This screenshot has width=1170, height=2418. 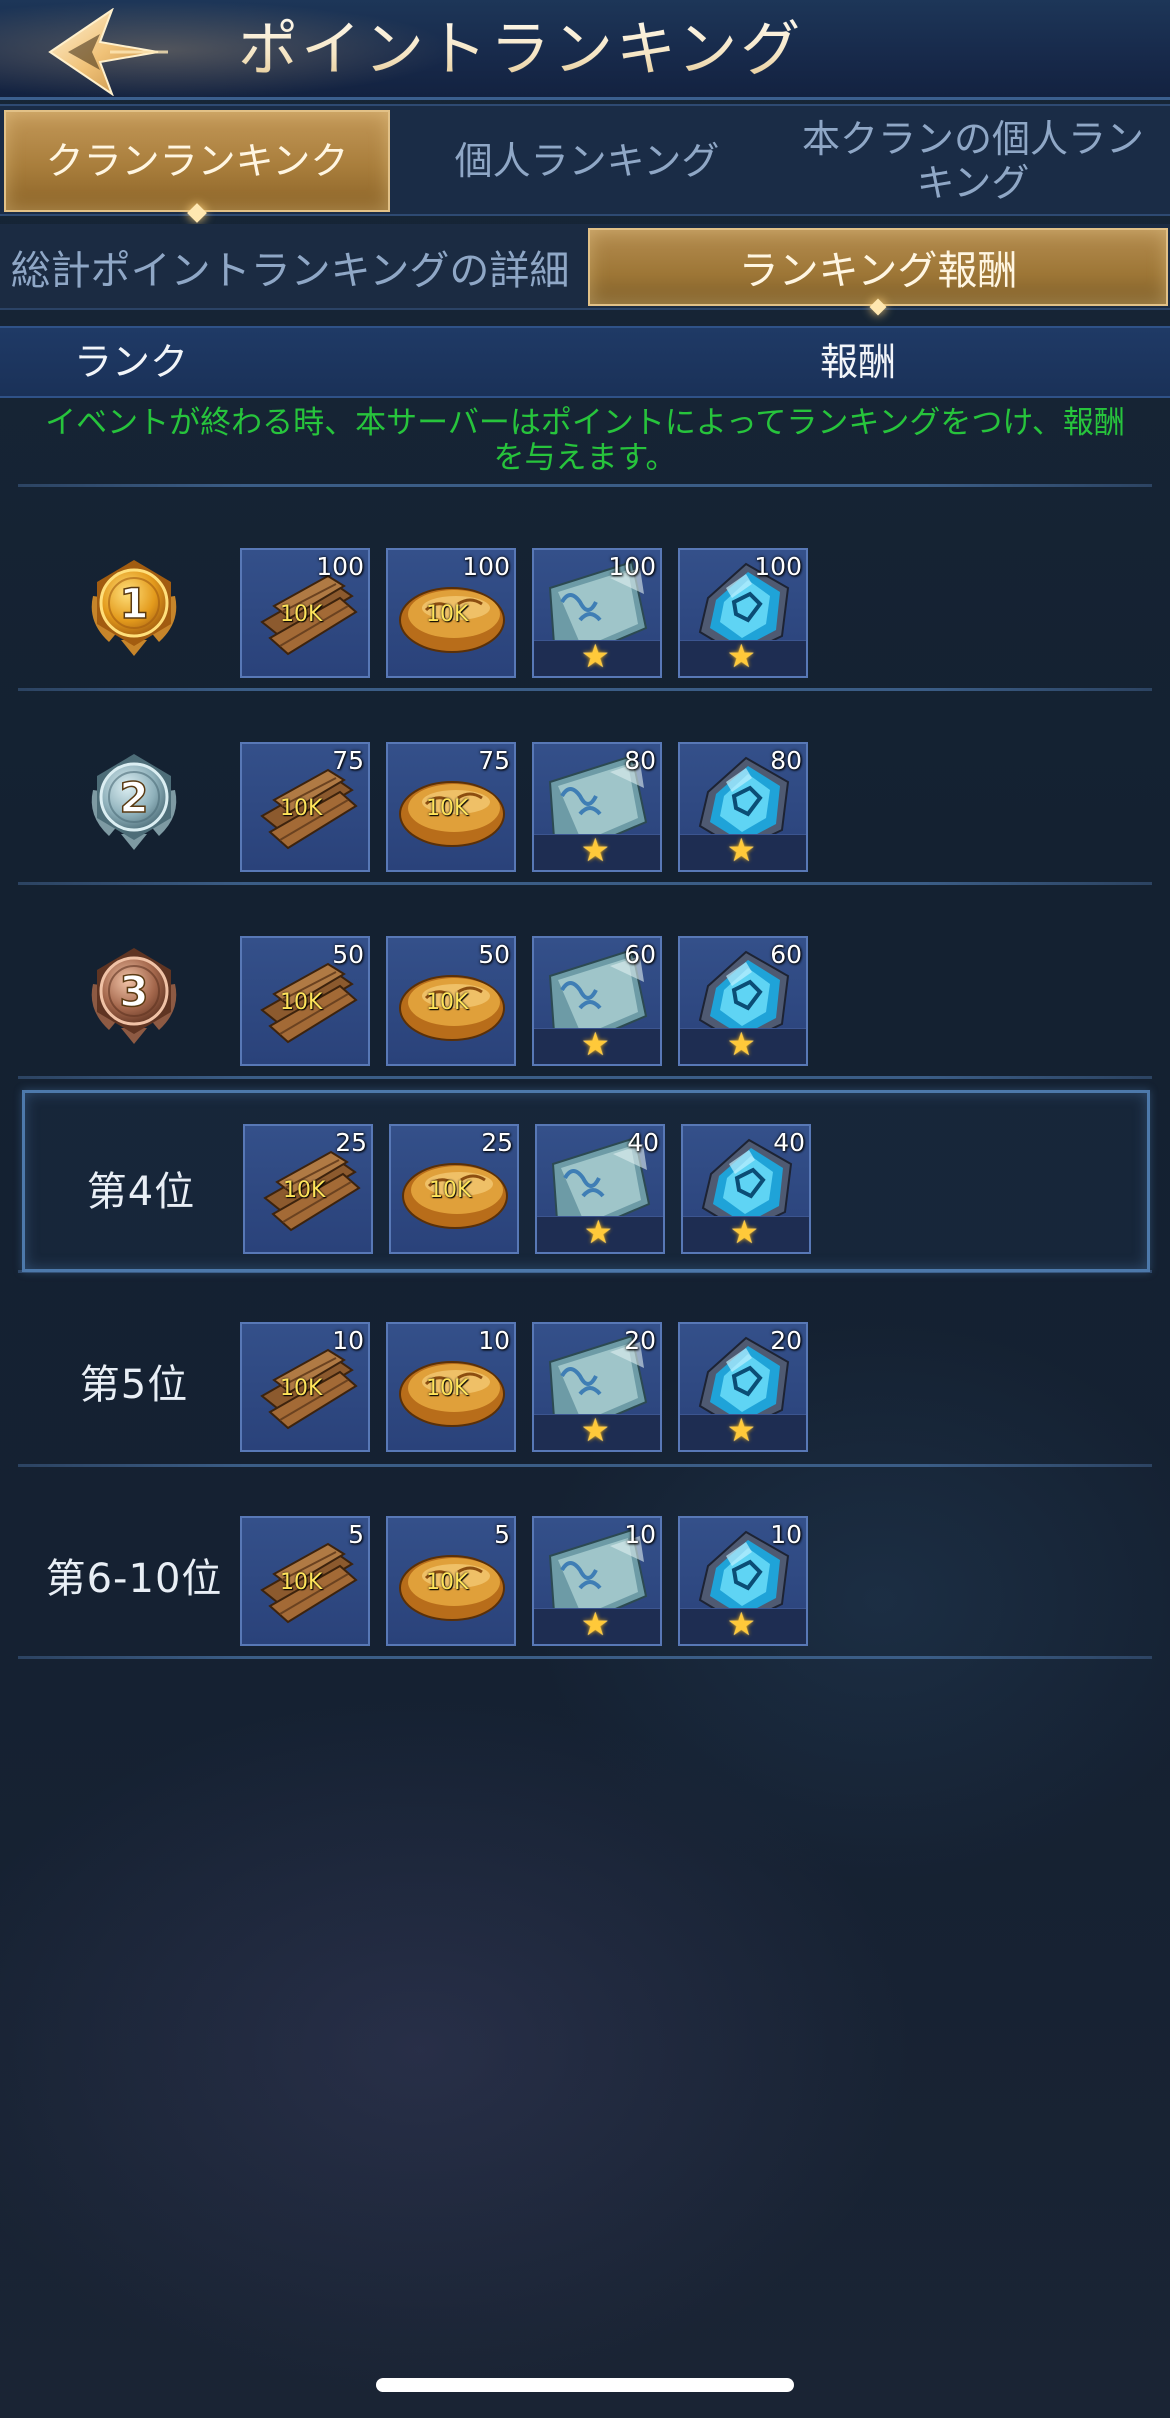 I want to click on item-quantity: 60, so click(x=786, y=954).